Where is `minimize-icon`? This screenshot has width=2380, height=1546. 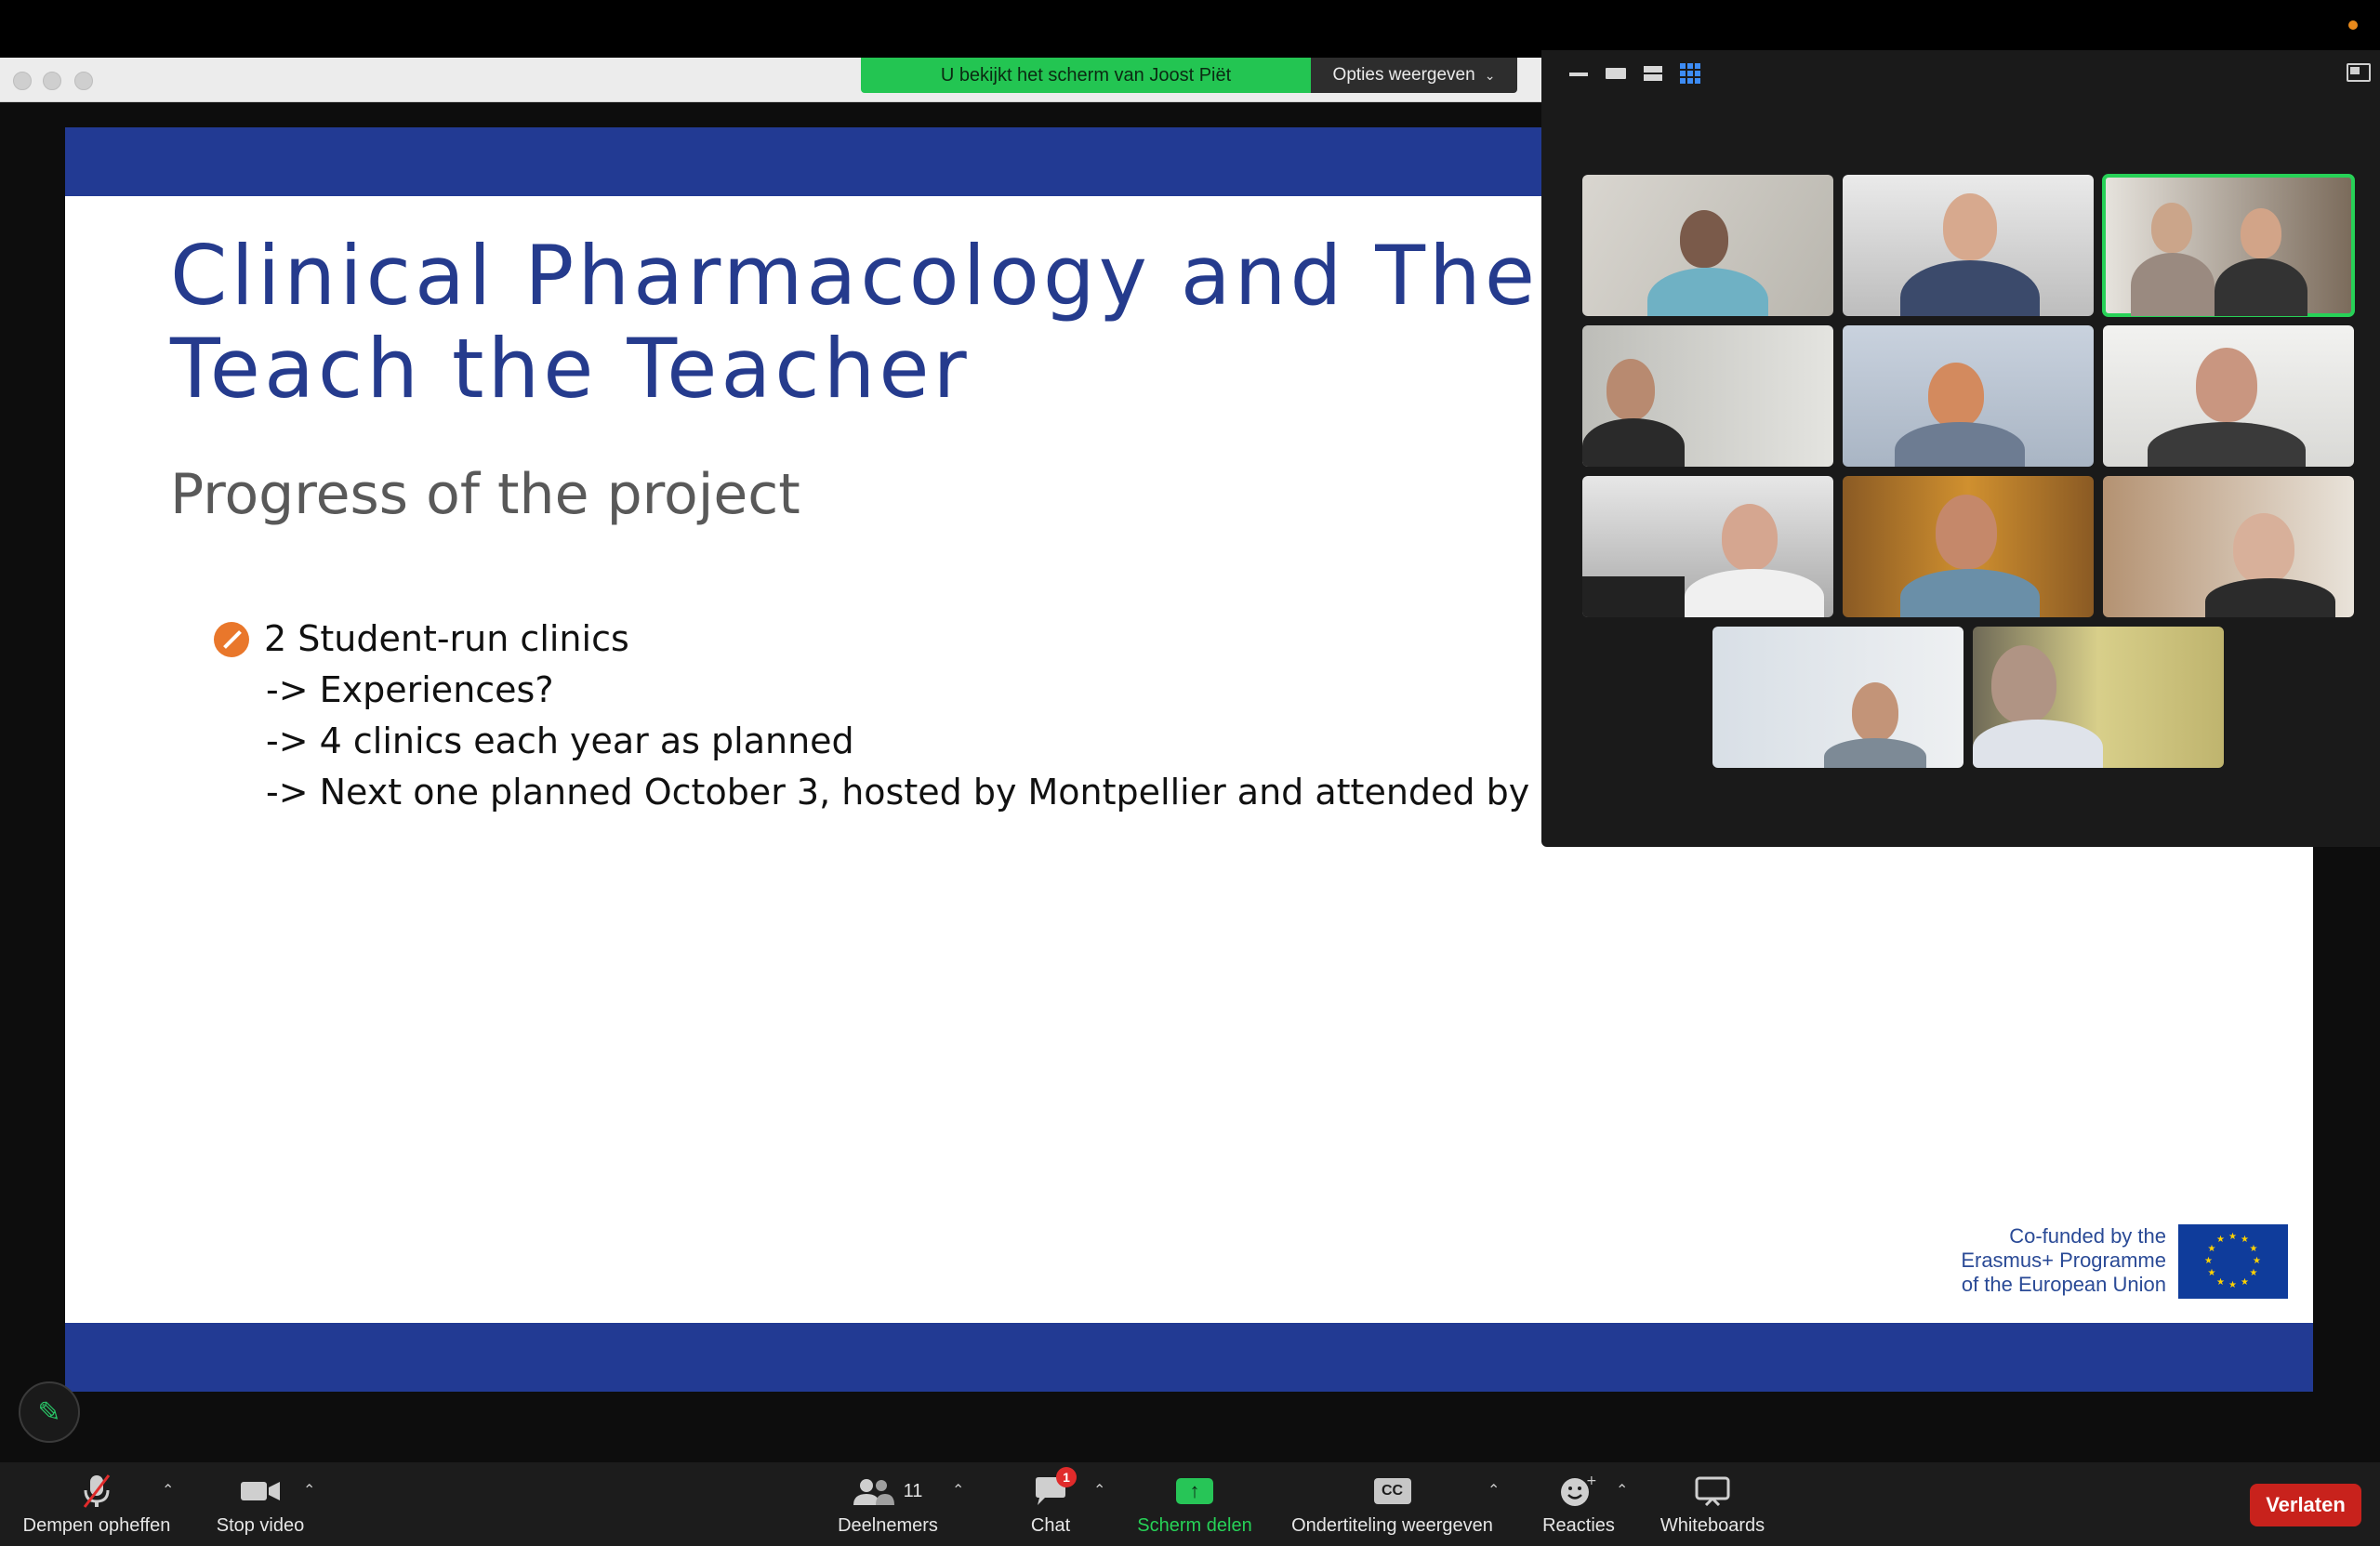
minimize-icon is located at coordinates (1578, 73).